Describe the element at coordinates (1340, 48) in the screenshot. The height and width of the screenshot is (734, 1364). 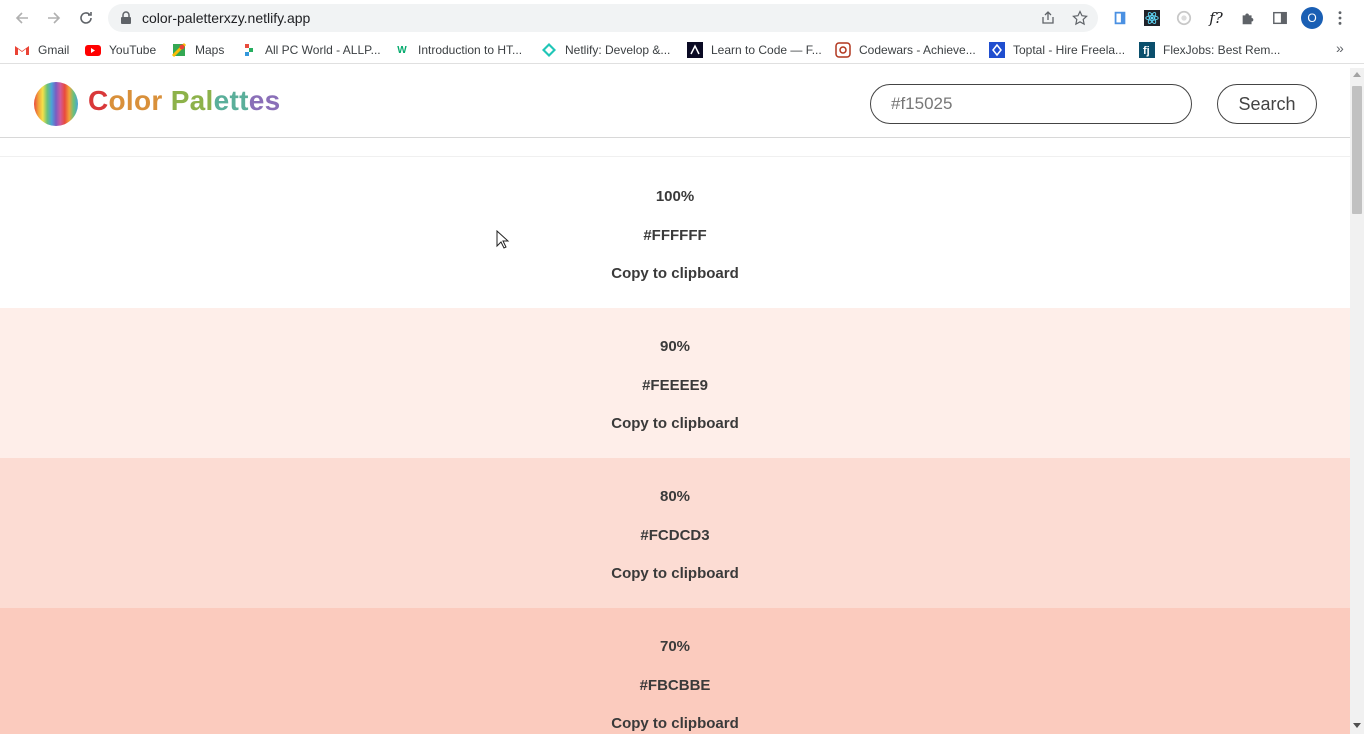
I see `more-bookmarks-button: »` at that location.